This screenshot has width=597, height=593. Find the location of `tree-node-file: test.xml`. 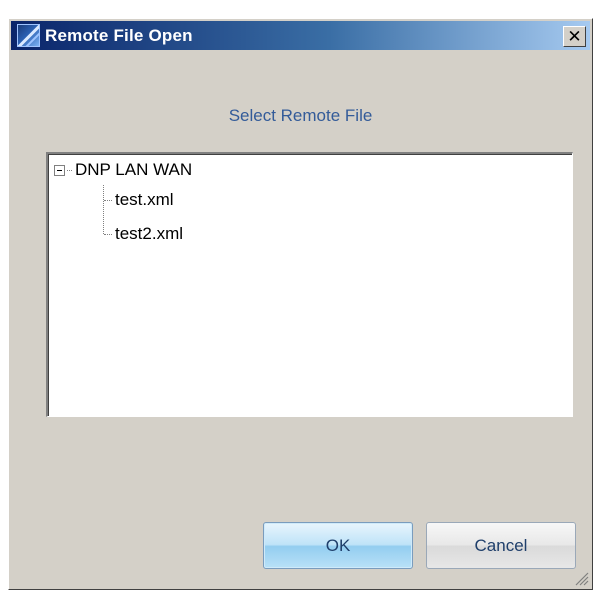

tree-node-file: test.xml is located at coordinates (139, 200).